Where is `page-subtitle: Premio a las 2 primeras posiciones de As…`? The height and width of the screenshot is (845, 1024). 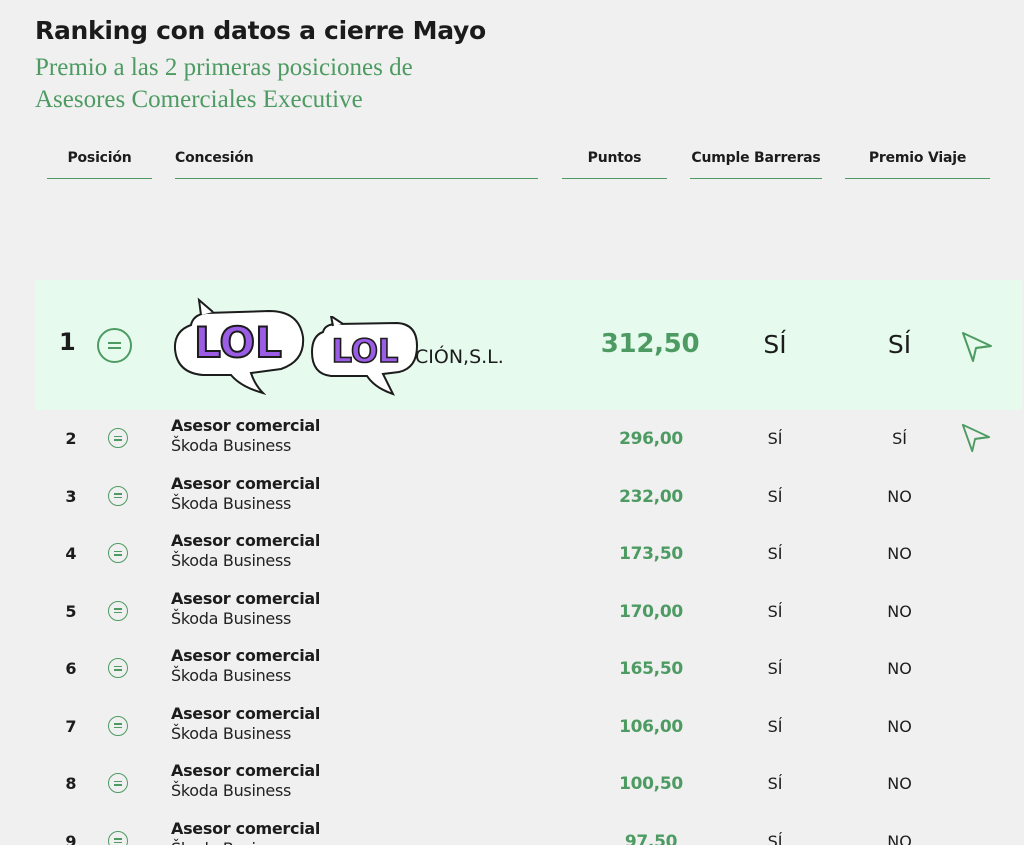 page-subtitle: Premio a las 2 primeras posiciones de As… is located at coordinates (224, 83).